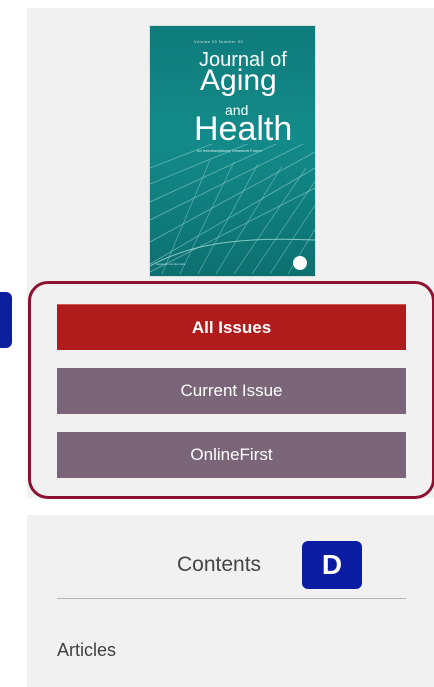 This screenshot has height=687, width=434. I want to click on articles-link: Articles, so click(86, 650).